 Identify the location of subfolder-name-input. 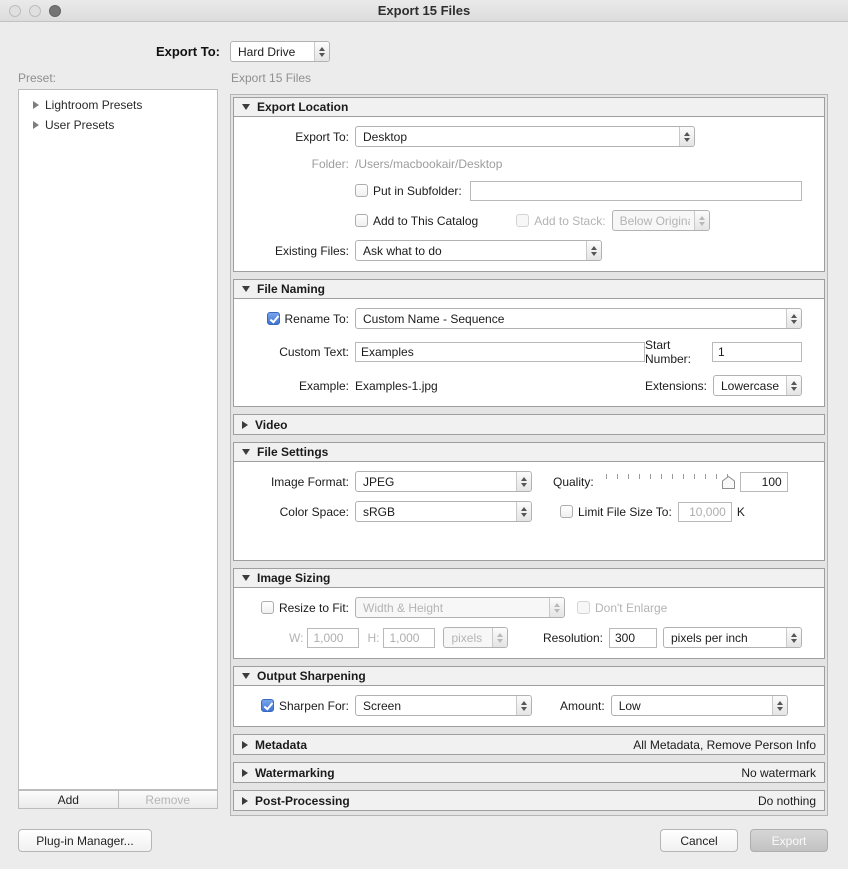
(635, 190).